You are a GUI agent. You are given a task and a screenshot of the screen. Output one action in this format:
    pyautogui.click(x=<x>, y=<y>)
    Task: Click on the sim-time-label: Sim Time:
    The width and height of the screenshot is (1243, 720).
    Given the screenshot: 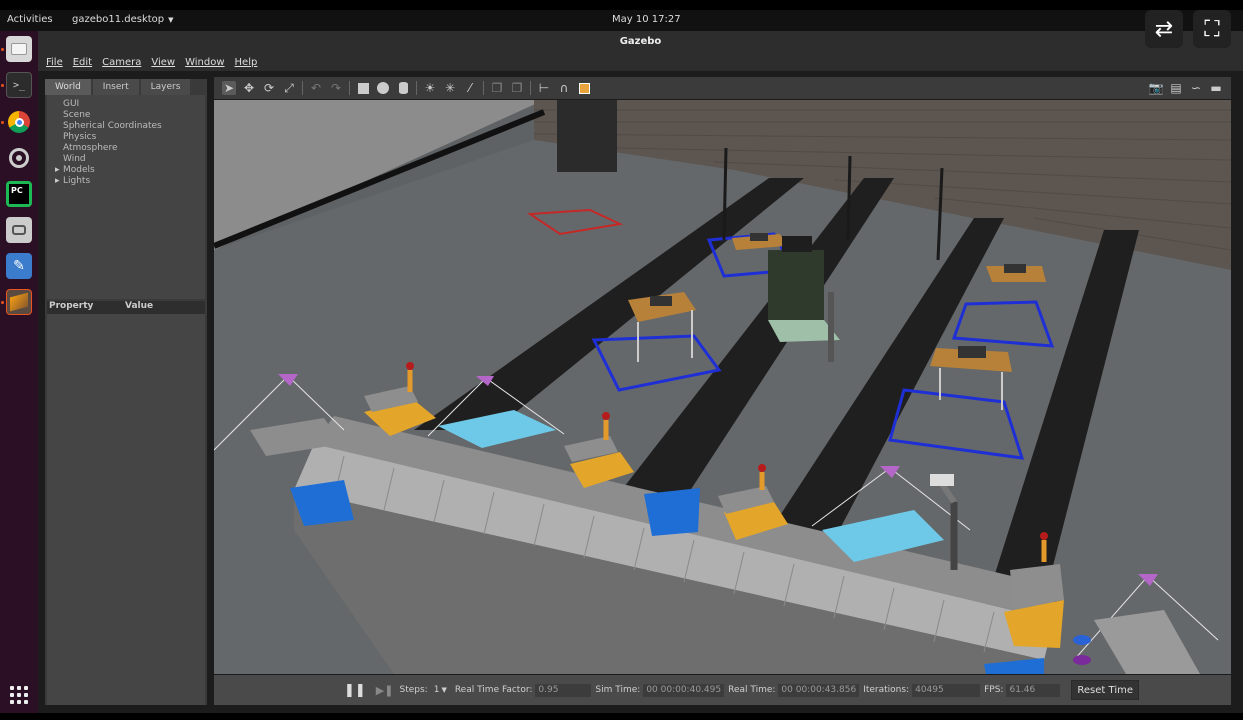 What is the action you would take?
    pyautogui.click(x=618, y=690)
    